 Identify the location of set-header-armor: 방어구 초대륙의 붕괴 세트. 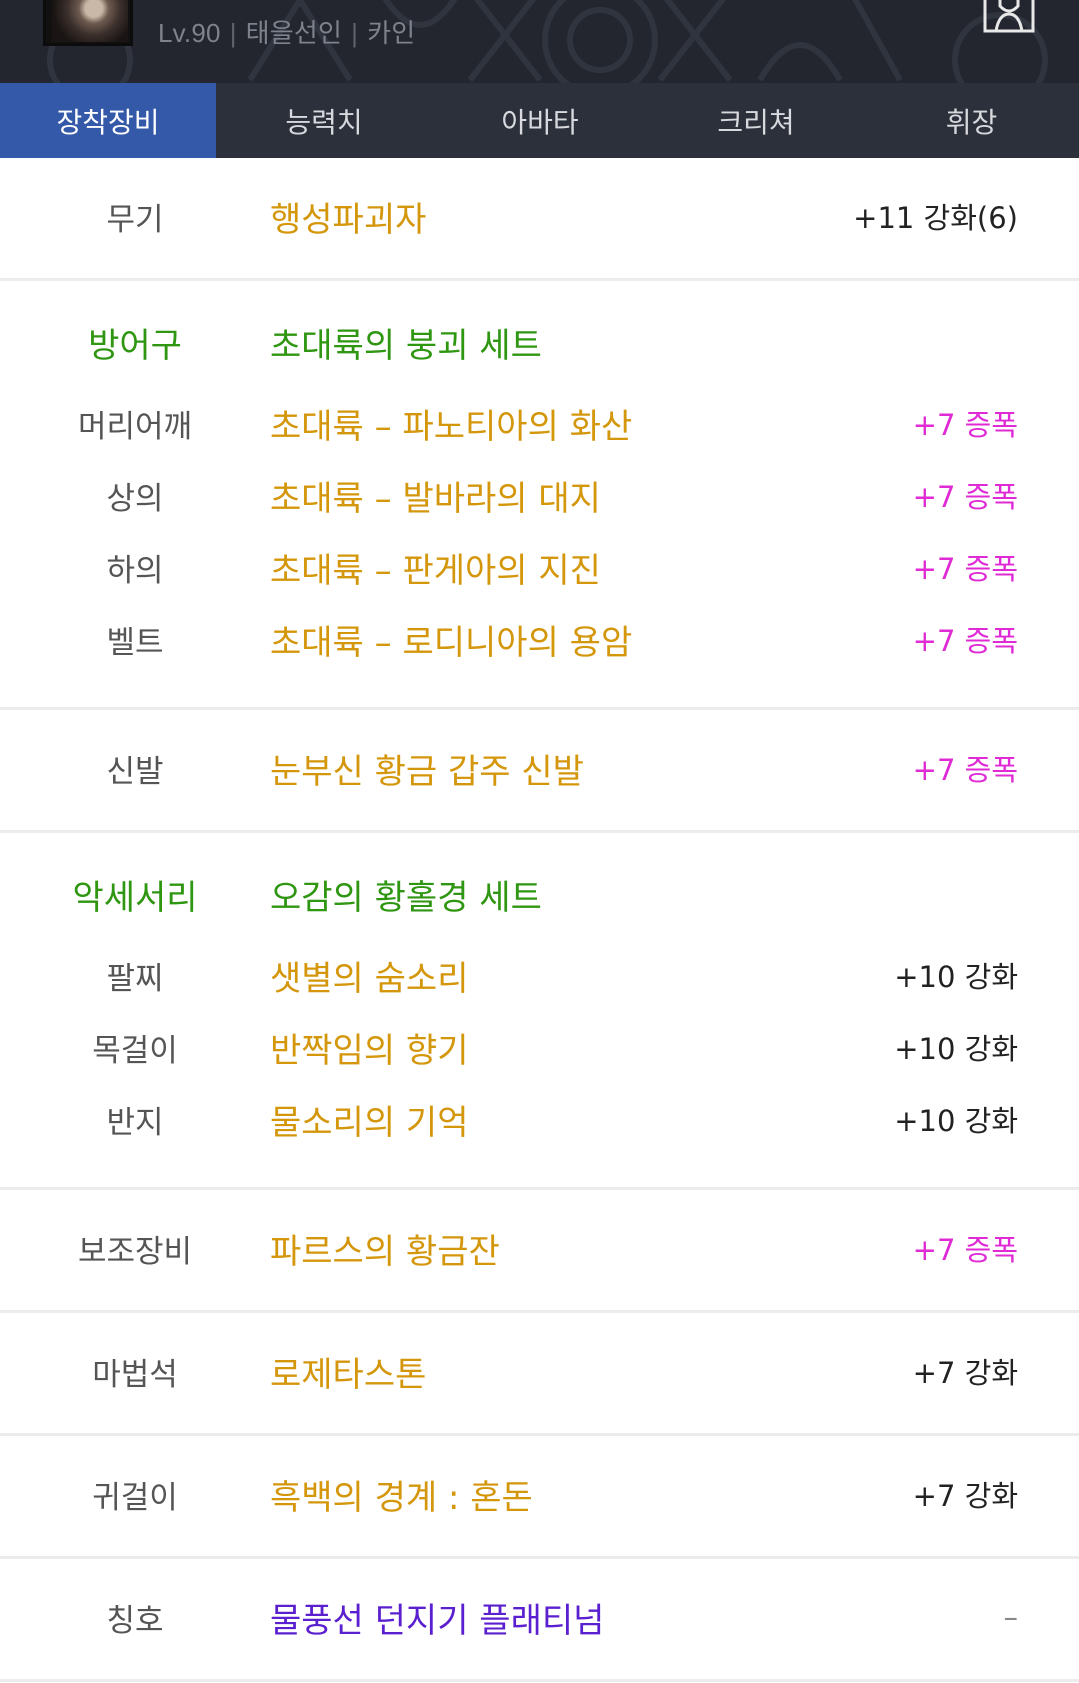
(539, 342).